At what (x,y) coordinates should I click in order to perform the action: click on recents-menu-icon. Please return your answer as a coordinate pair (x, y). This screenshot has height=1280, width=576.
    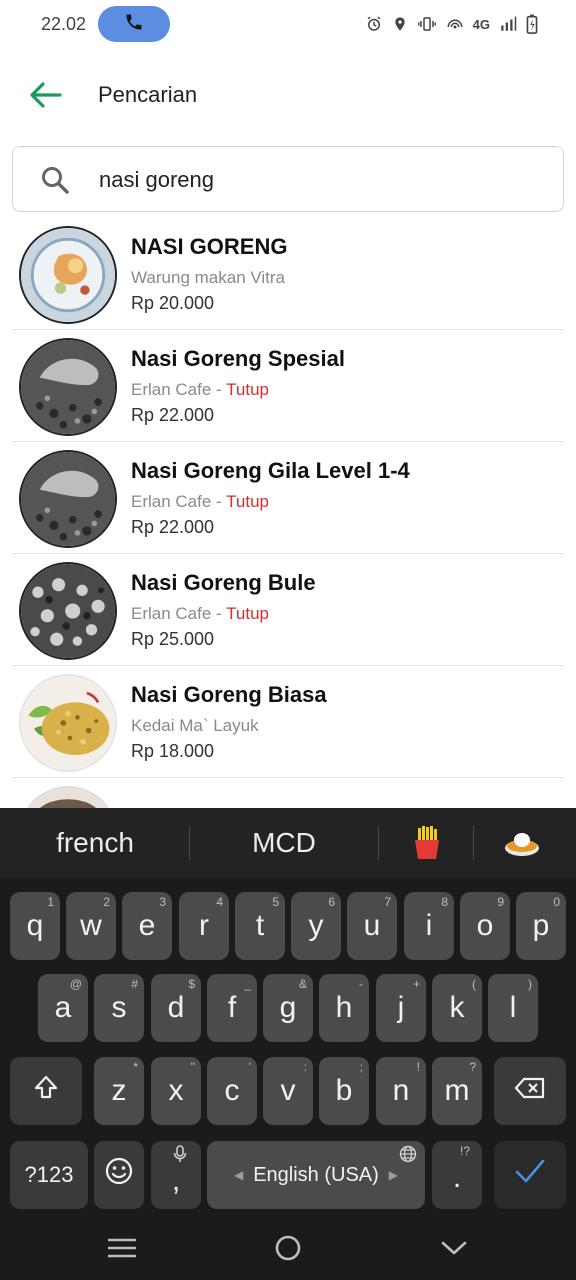
    Looking at the image, I should click on (122, 1248).